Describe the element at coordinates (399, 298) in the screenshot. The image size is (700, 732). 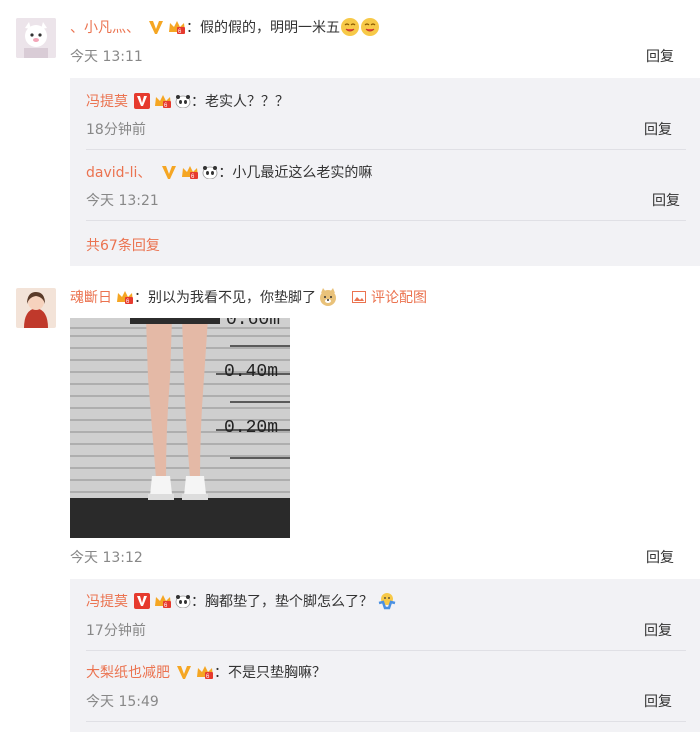
I see `image-link-label: 评论配图` at that location.